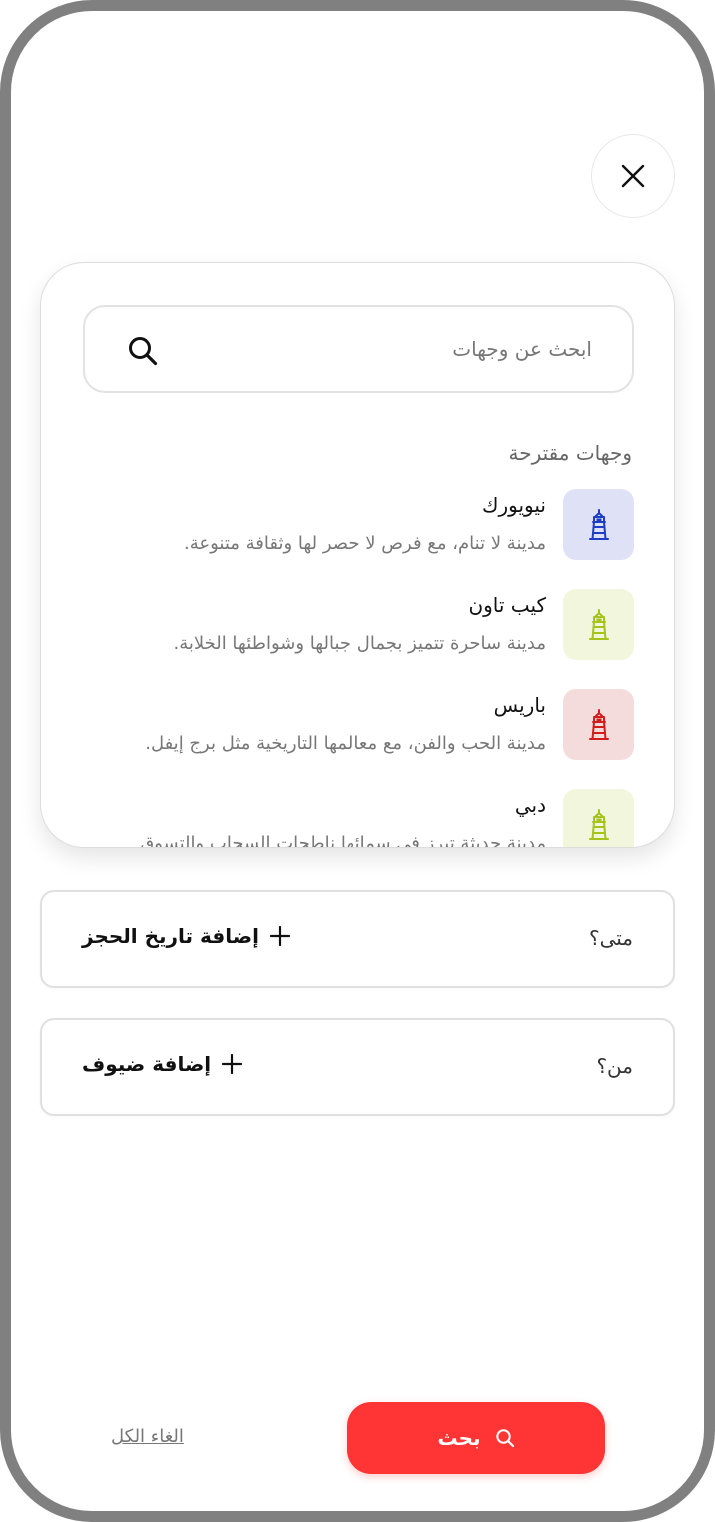 The width and height of the screenshot is (715, 1522). I want to click on clear-all-link: الغاء الكل, so click(147, 1436).